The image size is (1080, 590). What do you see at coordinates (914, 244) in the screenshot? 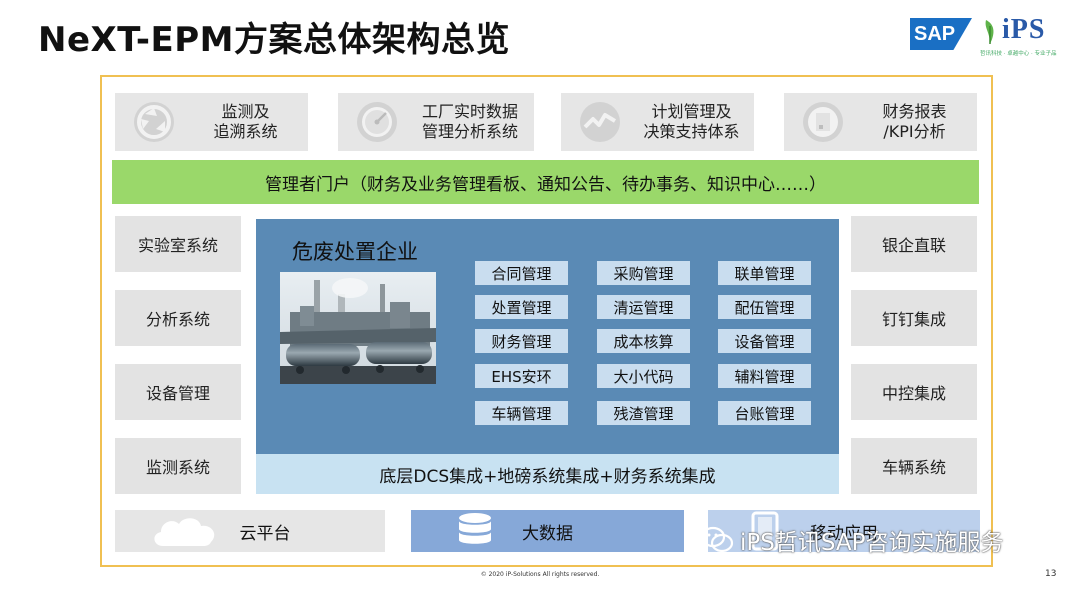
I see `right-system-bank-direct: 银企直联` at bounding box center [914, 244].